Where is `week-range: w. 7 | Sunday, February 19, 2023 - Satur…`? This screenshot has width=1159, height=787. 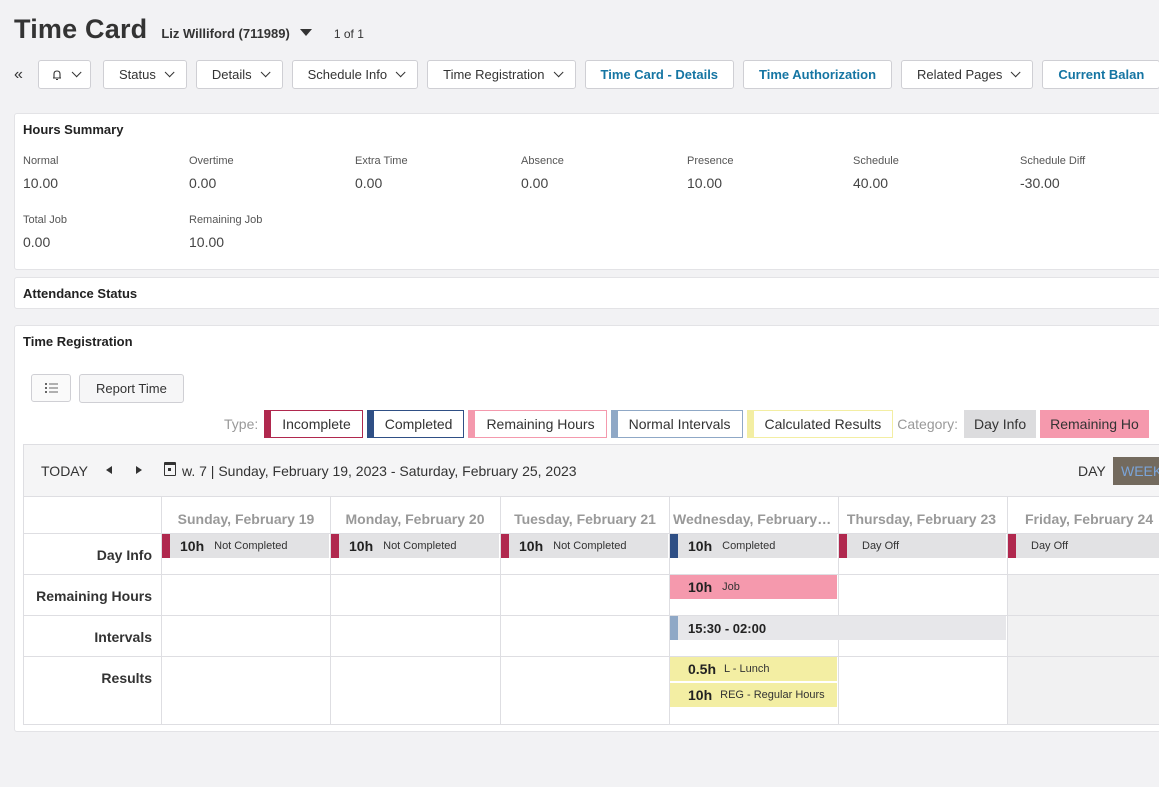
week-range: w. 7 | Sunday, February 19, 2023 - Satur… is located at coordinates (379, 471).